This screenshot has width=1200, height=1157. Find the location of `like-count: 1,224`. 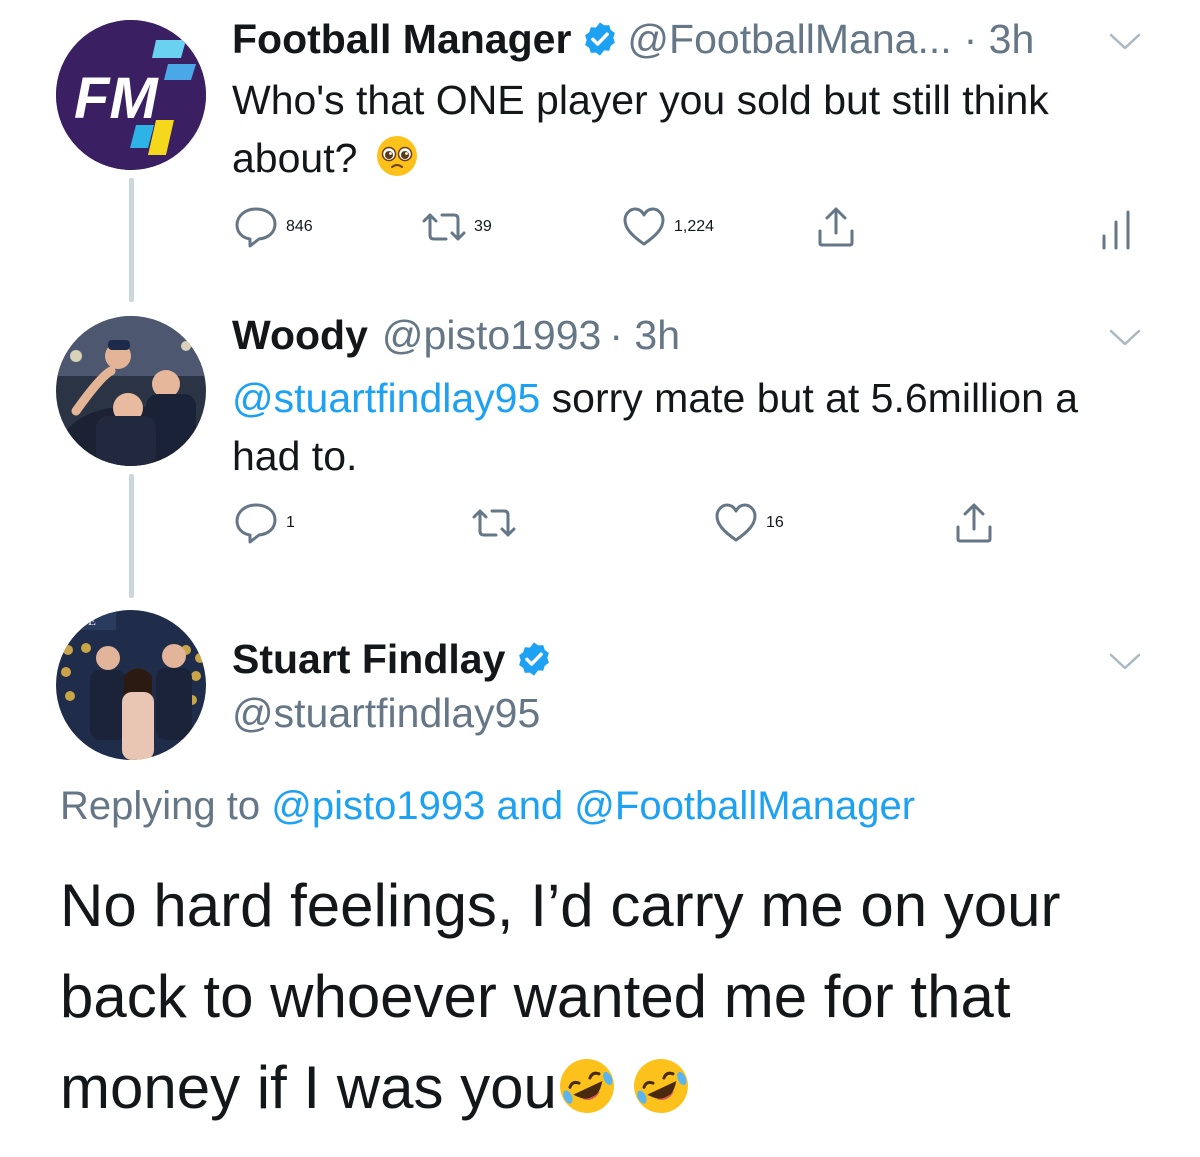

like-count: 1,224 is located at coordinates (694, 226).